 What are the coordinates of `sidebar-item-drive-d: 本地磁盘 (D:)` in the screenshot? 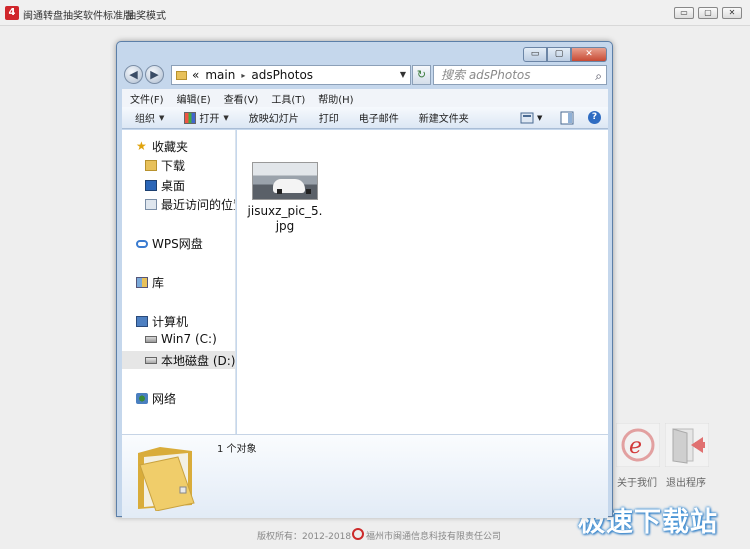 It's located at (179, 360).